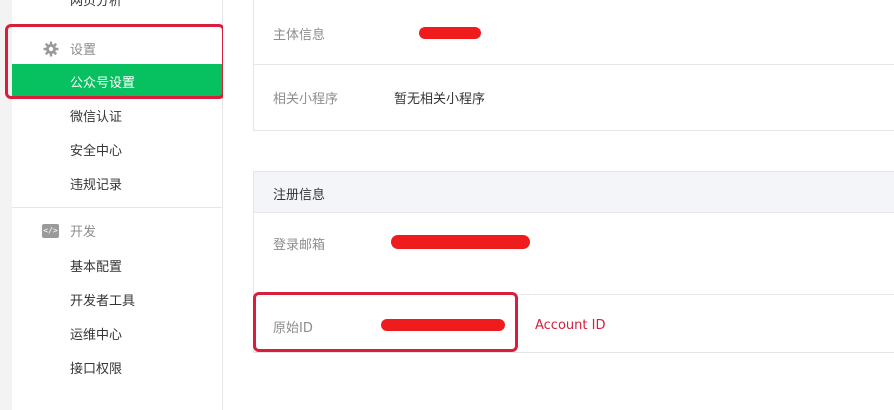 The image size is (894, 410). Describe the element at coordinates (117, 367) in the screenshot. I see `sidebar-item-api-permissions: 接口权限` at that location.